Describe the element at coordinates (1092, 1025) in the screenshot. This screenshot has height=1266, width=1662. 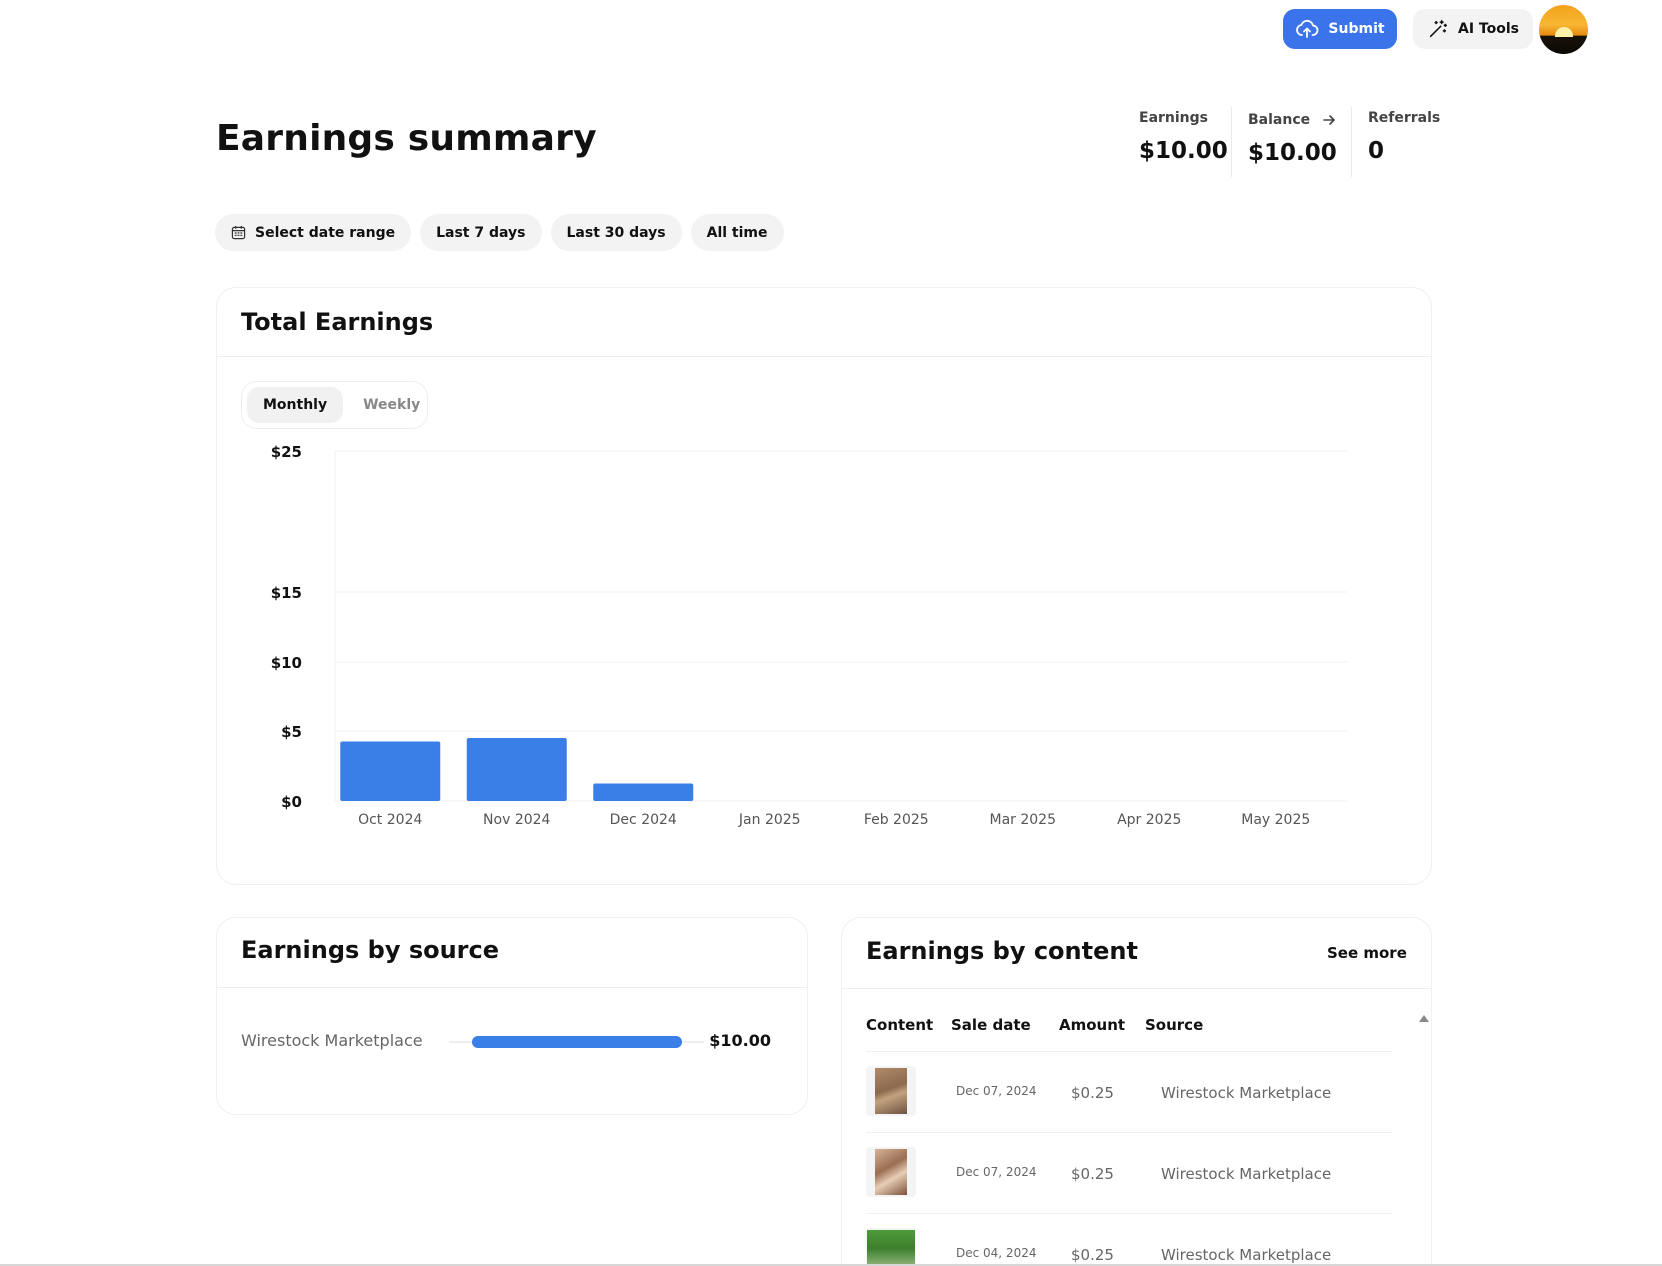
I see `column-header-amount: Amount` at that location.